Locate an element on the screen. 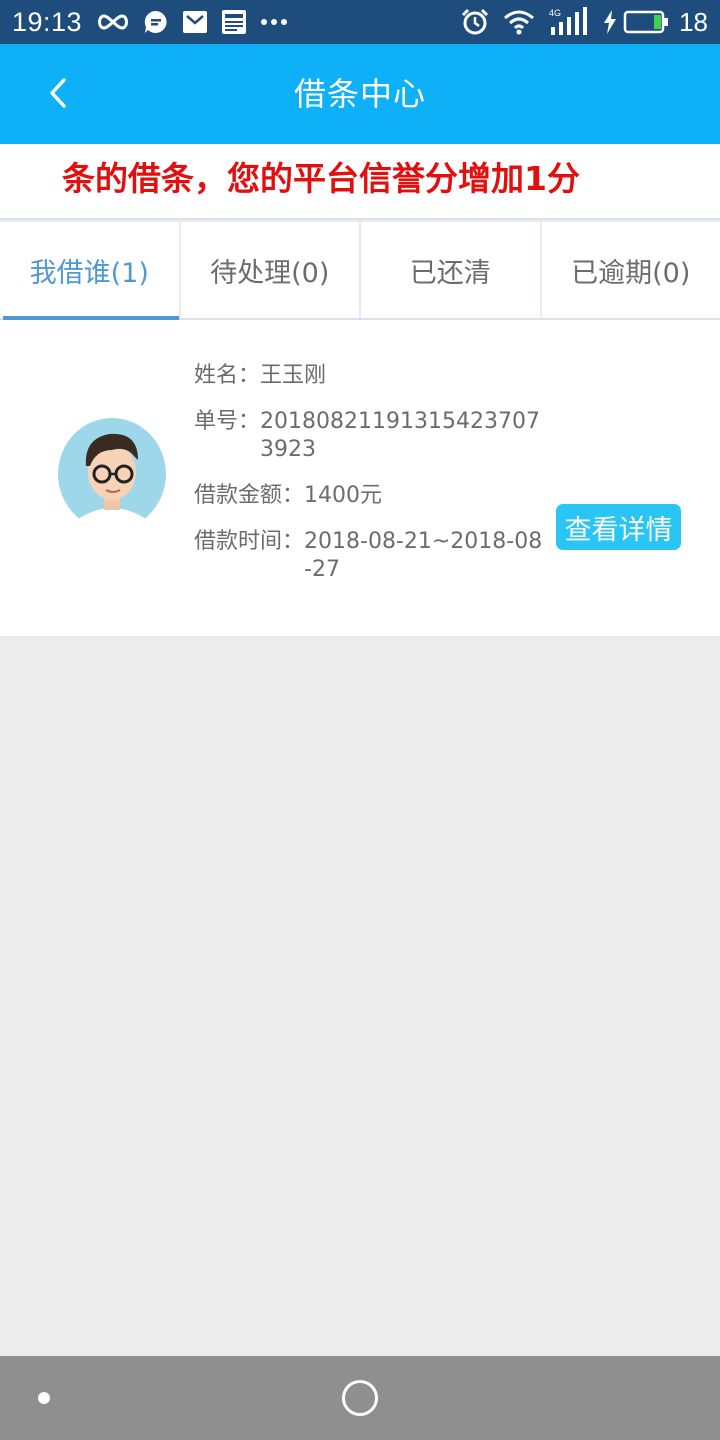  nav-dot-icon is located at coordinates (44, 1398).